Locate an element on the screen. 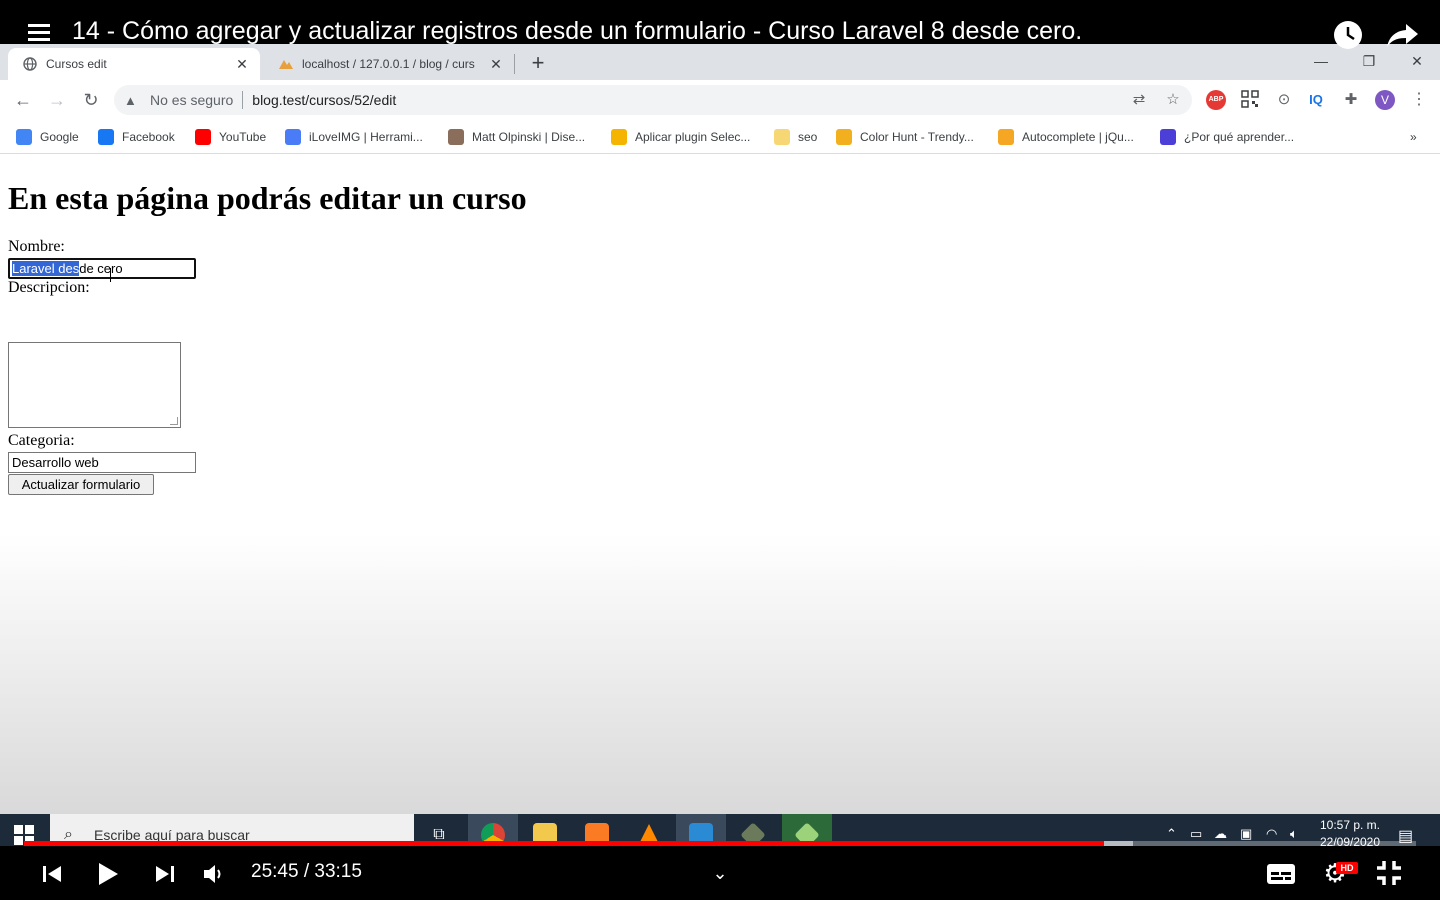  video-controls: 25:45 / 33:15 ⌄ ⚙ HD is located at coordinates (720, 873).